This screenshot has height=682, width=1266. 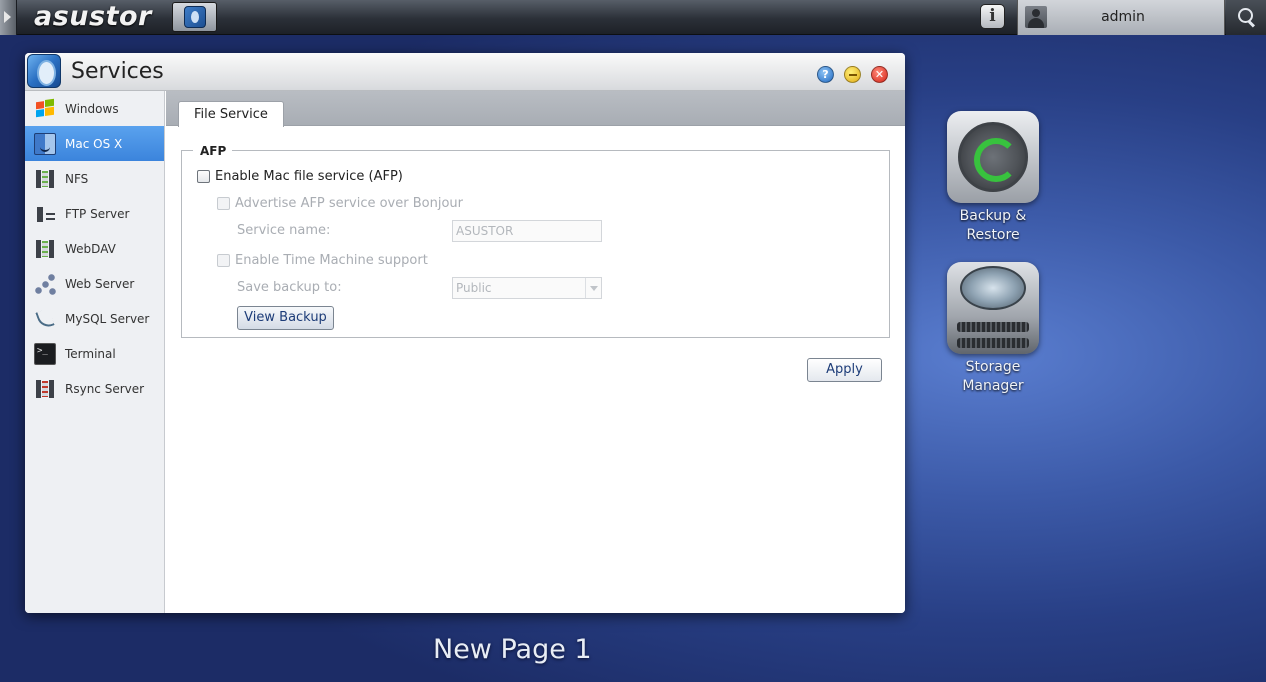 What do you see at coordinates (349, 203) in the screenshot?
I see `advertise-bonjour-label: Advertise AFP service over Bonjour` at bounding box center [349, 203].